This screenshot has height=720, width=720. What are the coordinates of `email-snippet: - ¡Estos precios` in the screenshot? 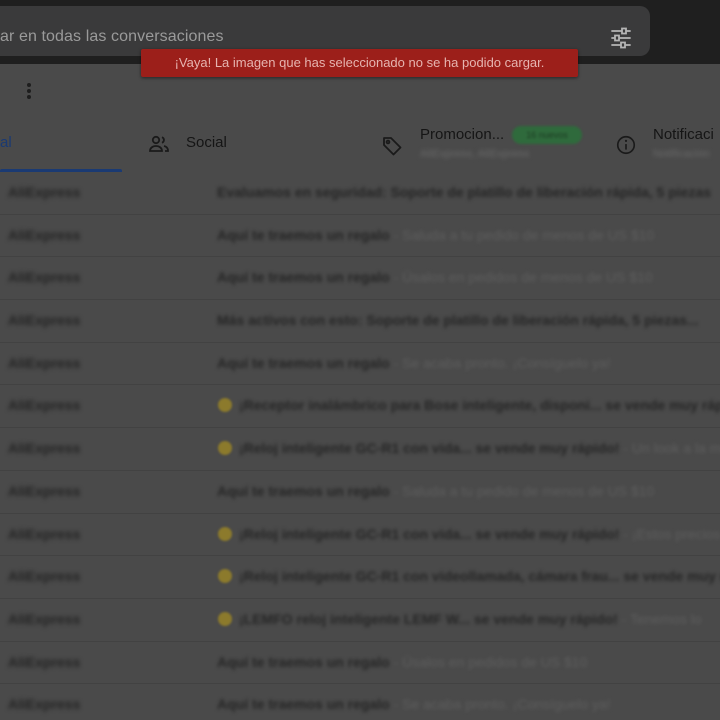 It's located at (669, 533).